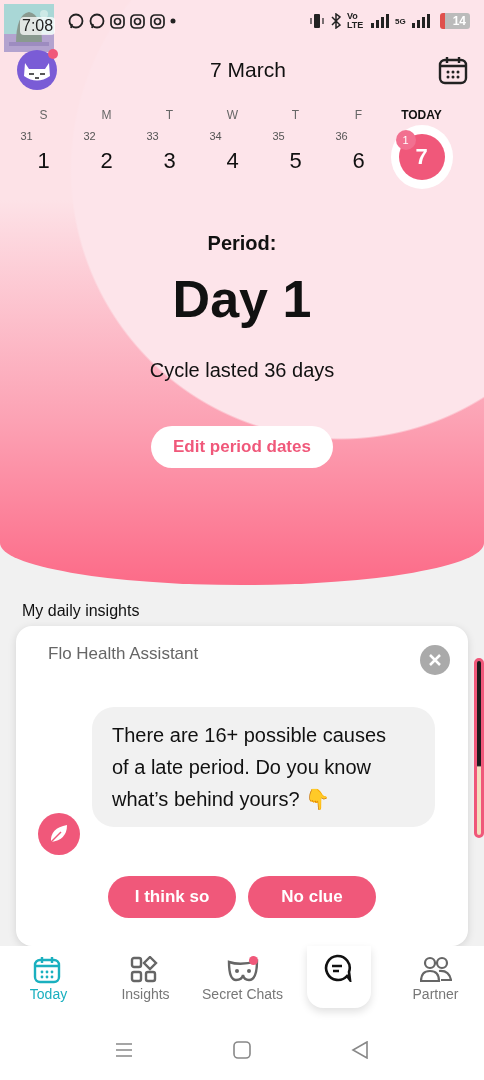  I want to click on calendar-date: 3, so click(169, 161).